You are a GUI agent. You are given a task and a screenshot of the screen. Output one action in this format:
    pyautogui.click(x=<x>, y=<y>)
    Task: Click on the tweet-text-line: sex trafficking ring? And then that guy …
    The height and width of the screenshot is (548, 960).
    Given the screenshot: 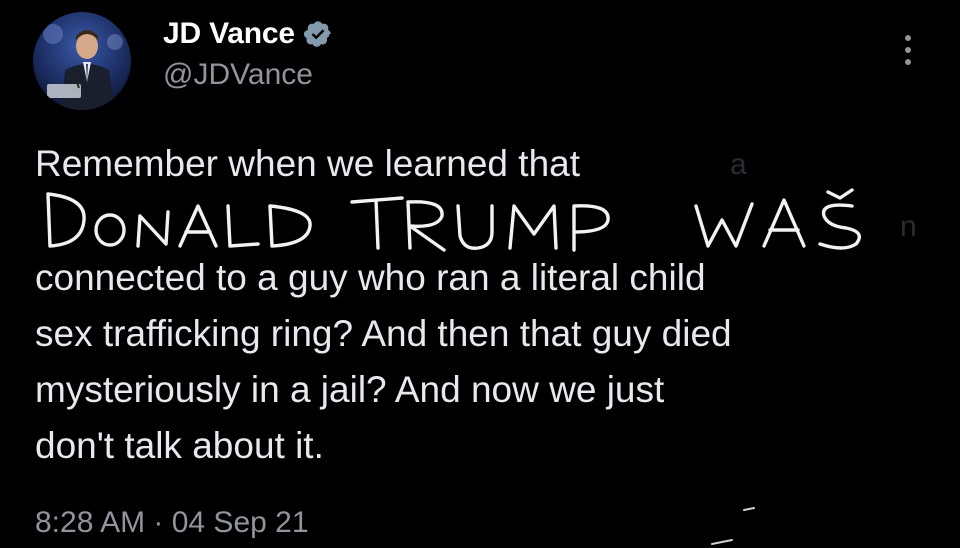 What is the action you would take?
    pyautogui.click(x=383, y=333)
    